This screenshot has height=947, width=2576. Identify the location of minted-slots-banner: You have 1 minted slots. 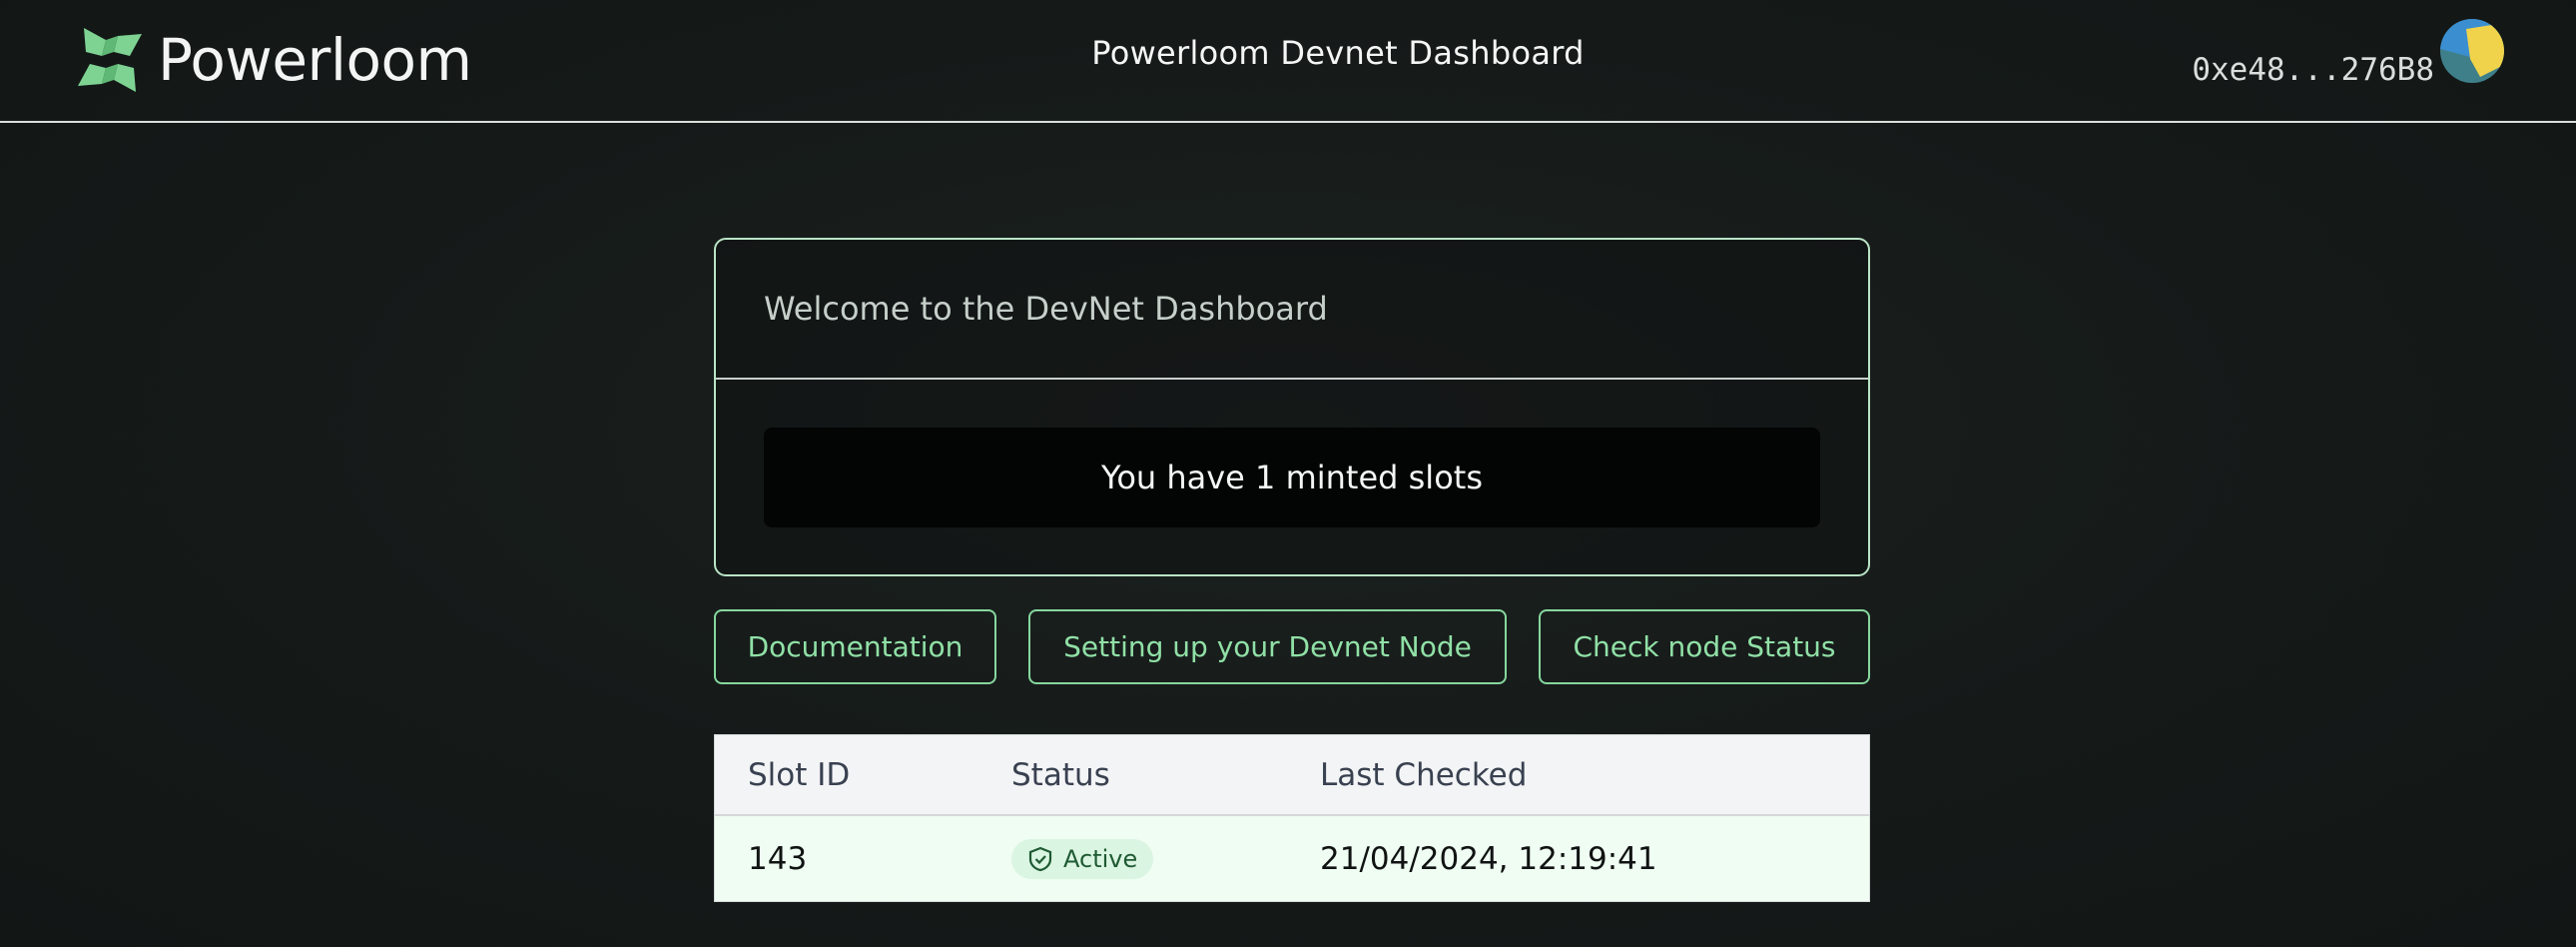
(1292, 477).